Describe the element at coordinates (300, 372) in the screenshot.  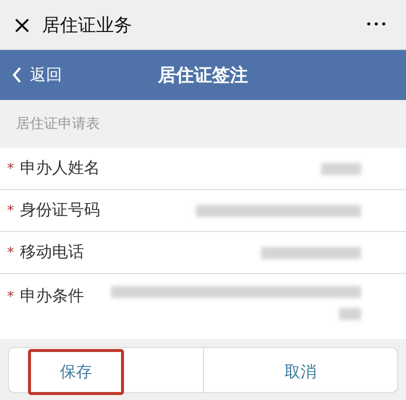
I see `cancel-button: 取消` at that location.